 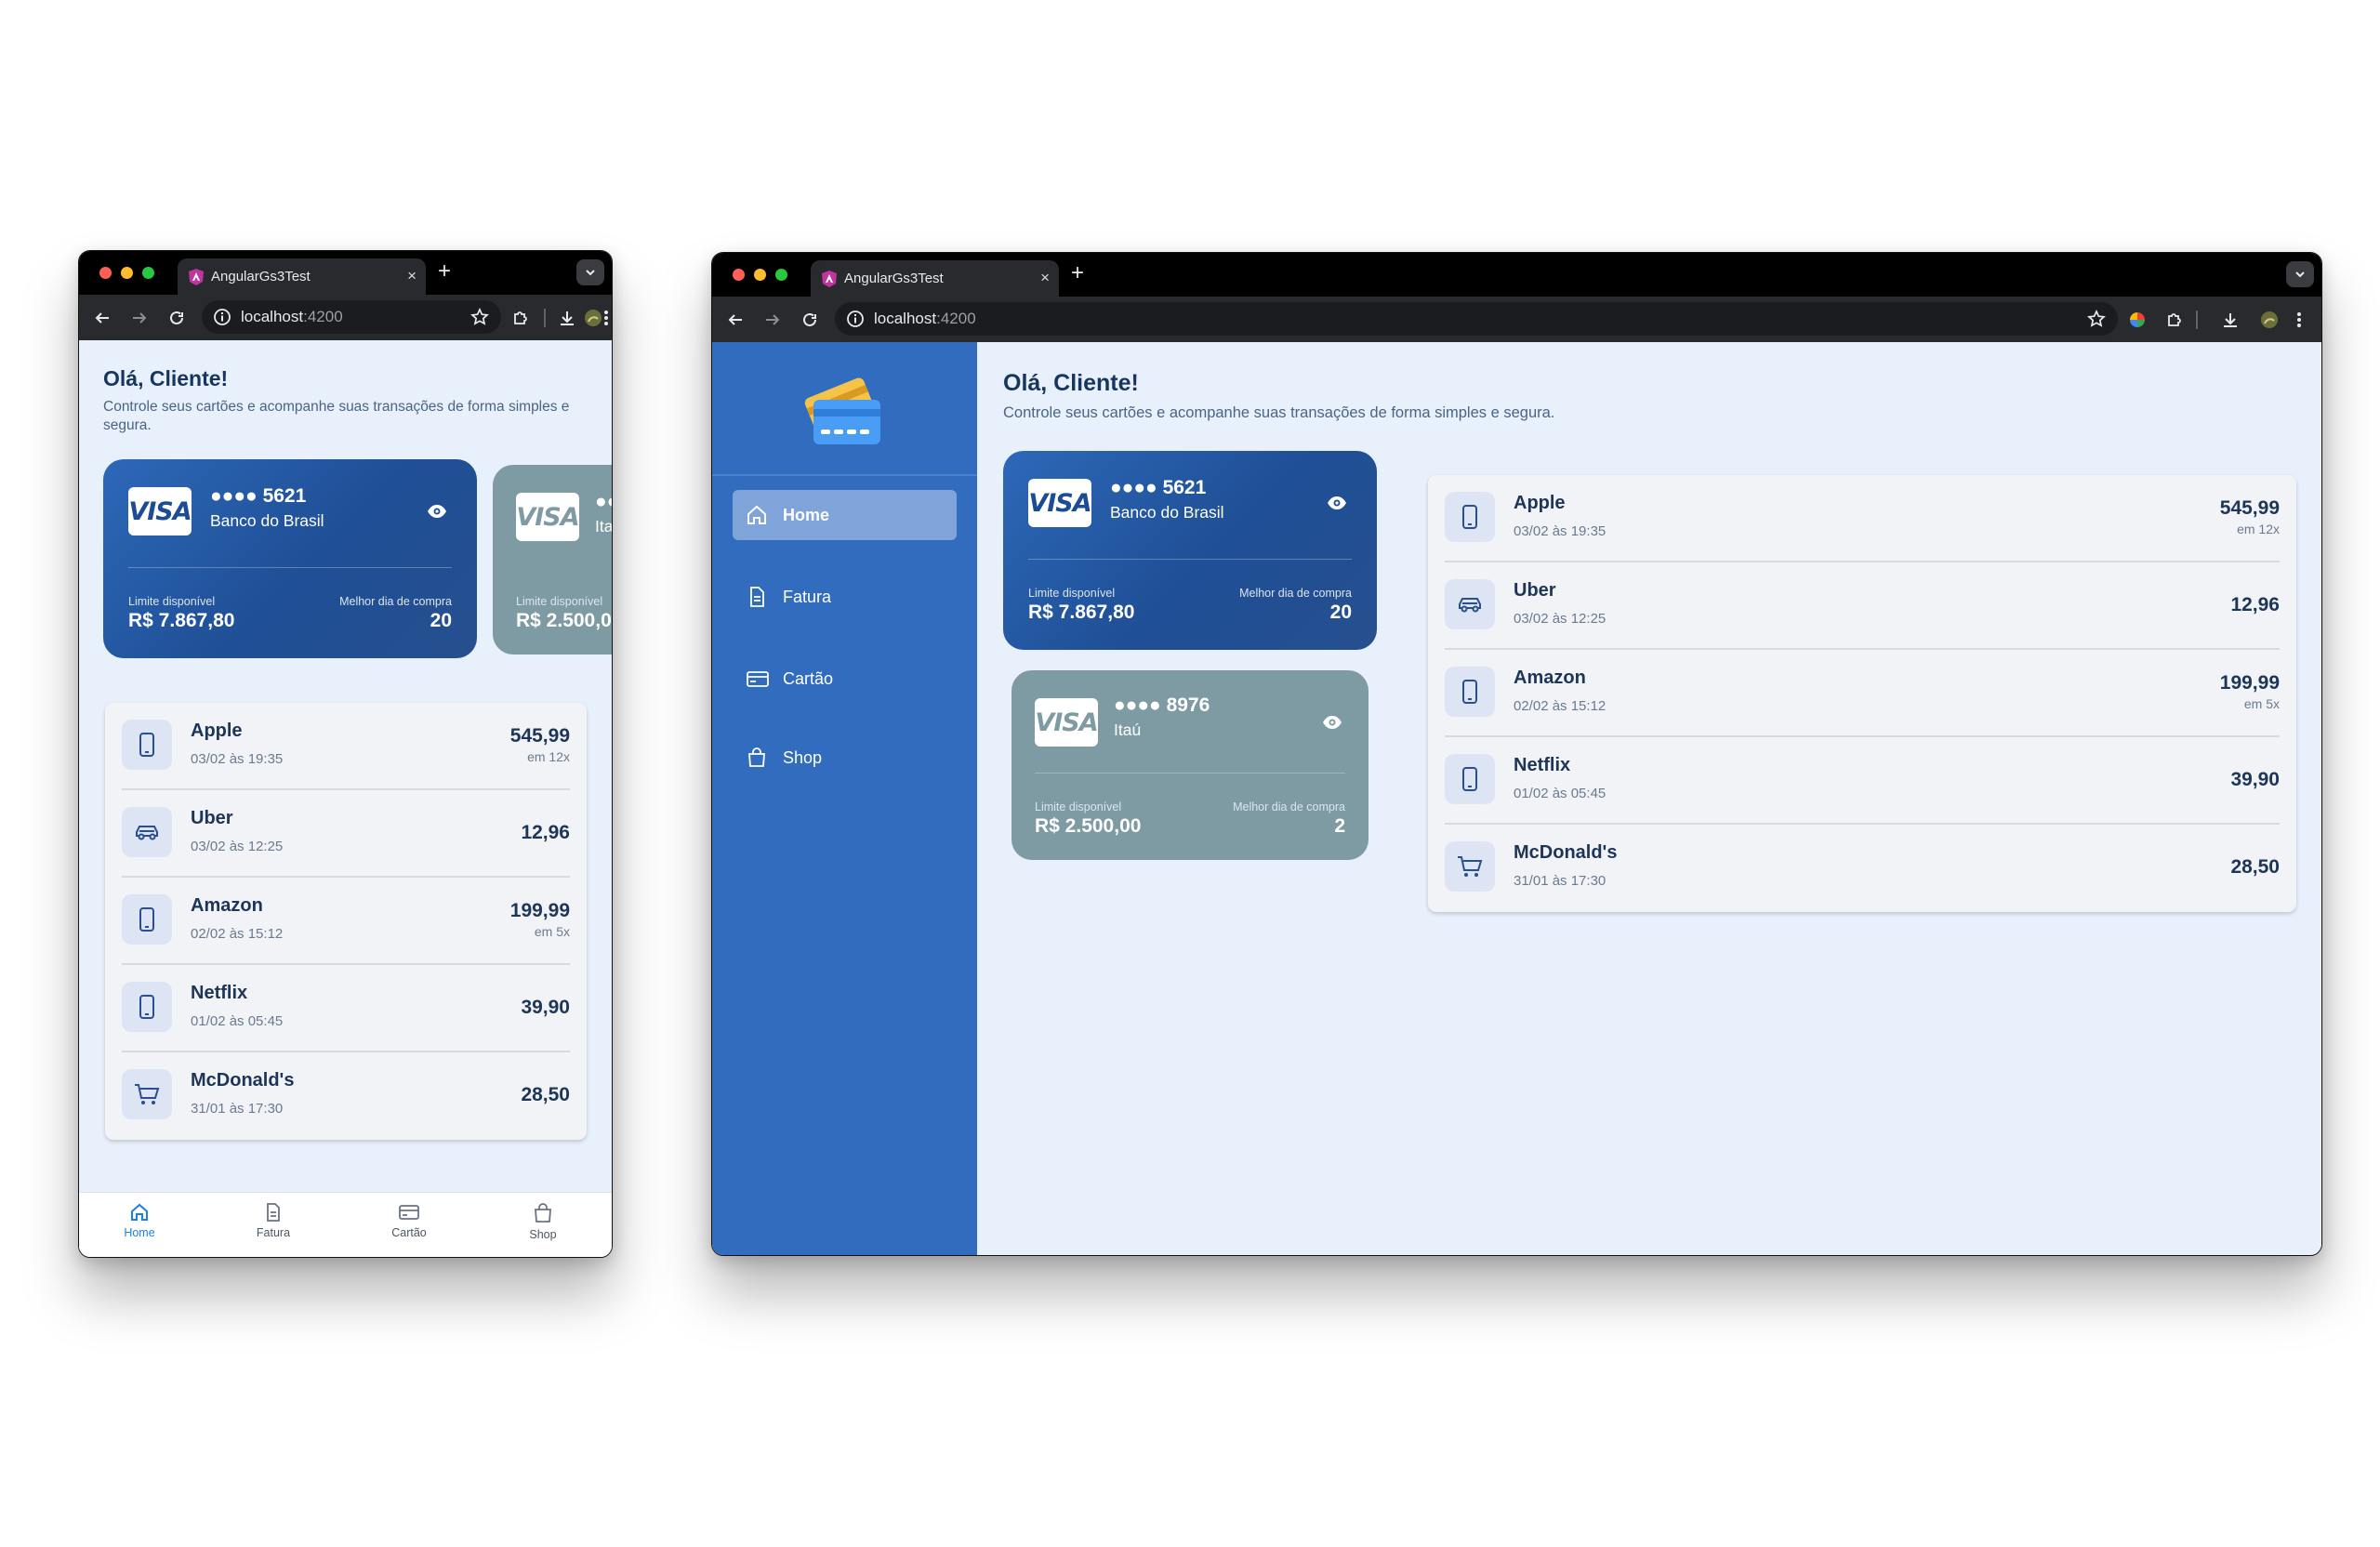 I want to click on reload-icon, so click(x=809, y=319).